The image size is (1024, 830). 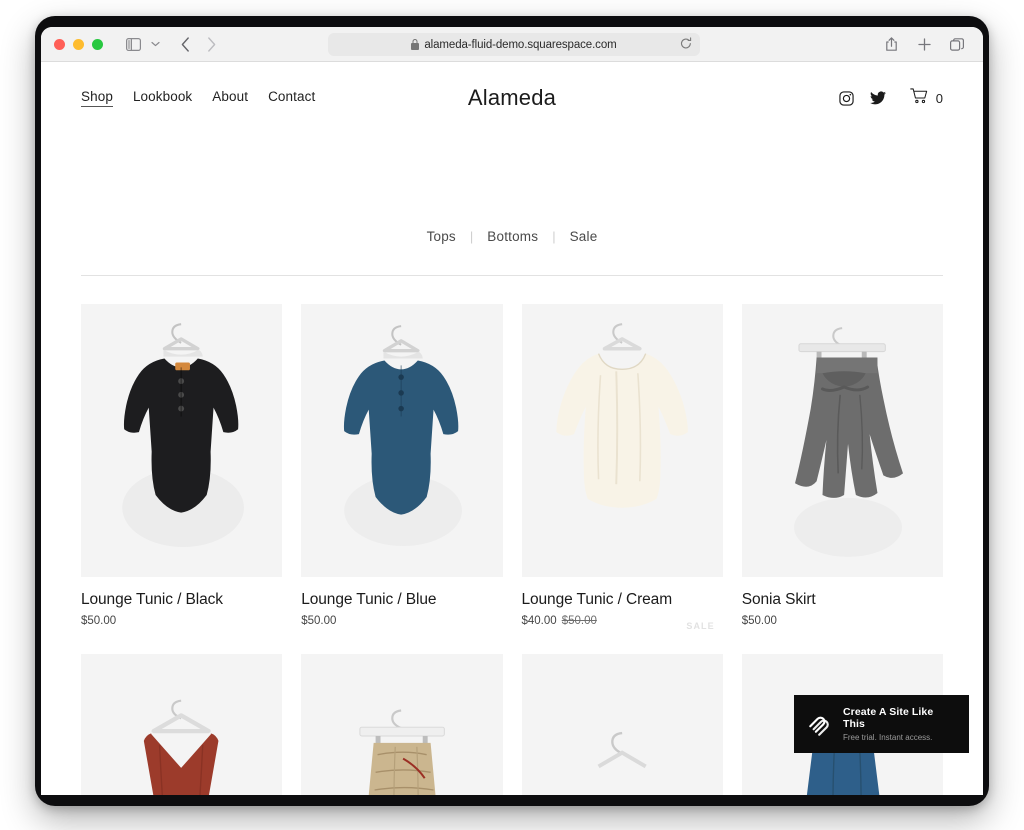 What do you see at coordinates (182, 440) in the screenshot?
I see `product-image-black-tunic` at bounding box center [182, 440].